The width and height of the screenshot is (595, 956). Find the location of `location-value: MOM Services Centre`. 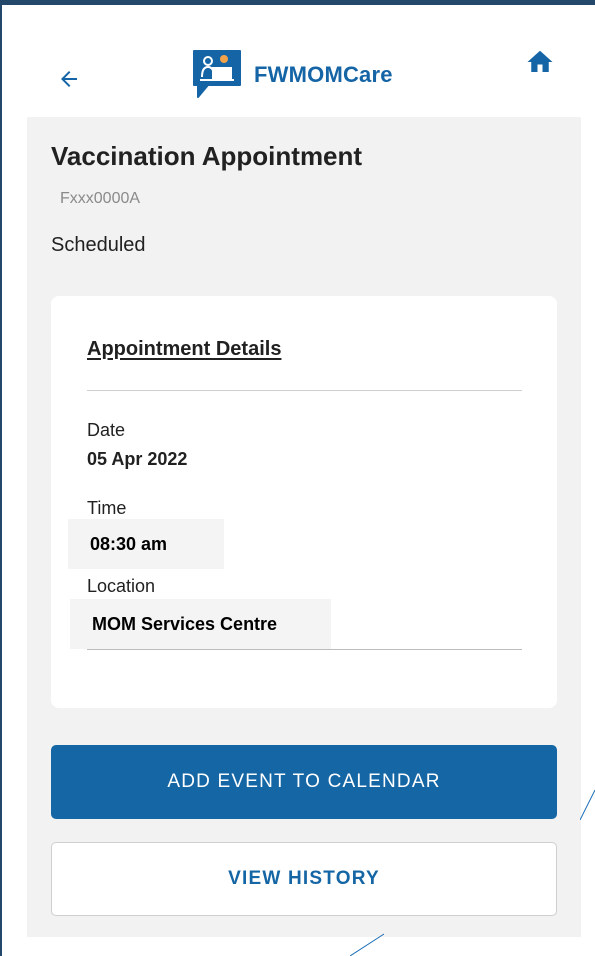

location-value: MOM Services Centre is located at coordinates (200, 624).